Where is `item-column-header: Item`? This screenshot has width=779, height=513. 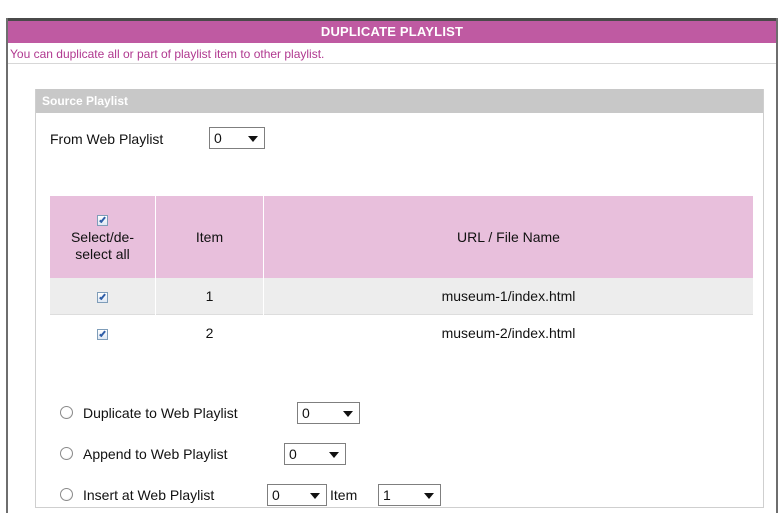
item-column-header: Item is located at coordinates (209, 237).